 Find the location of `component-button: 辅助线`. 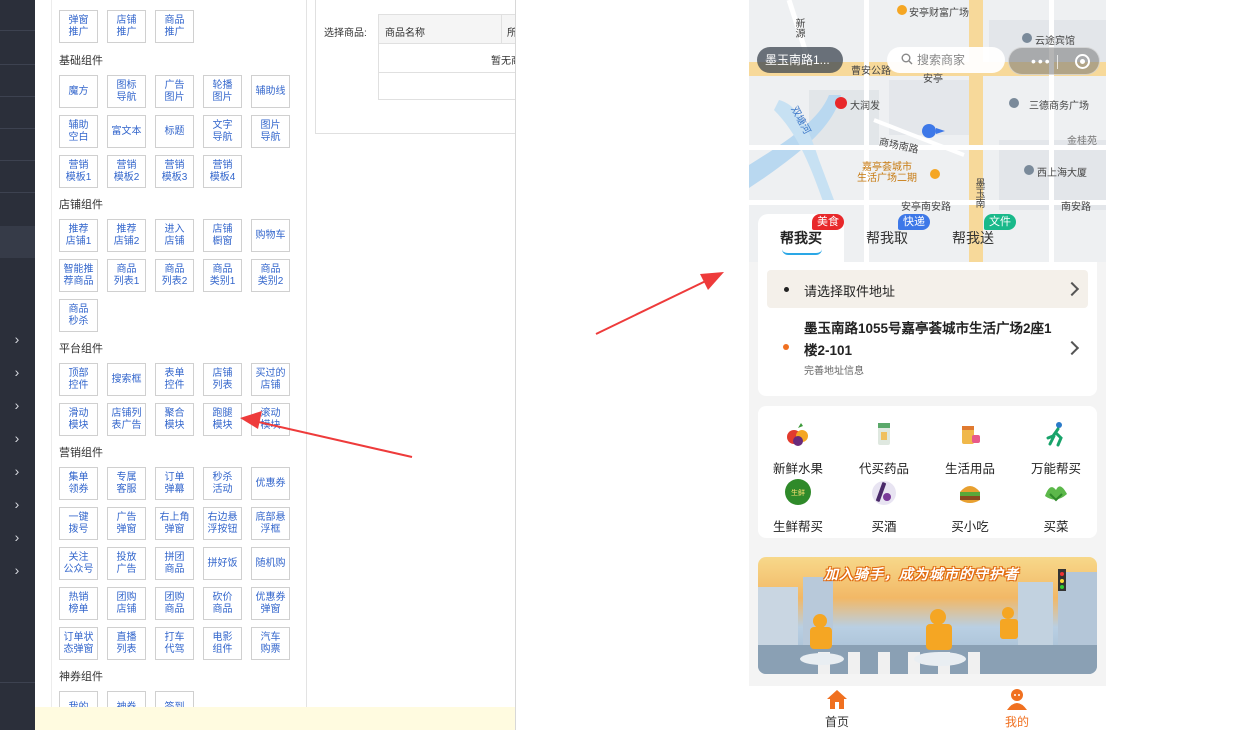

component-button: 辅助线 is located at coordinates (270, 91).